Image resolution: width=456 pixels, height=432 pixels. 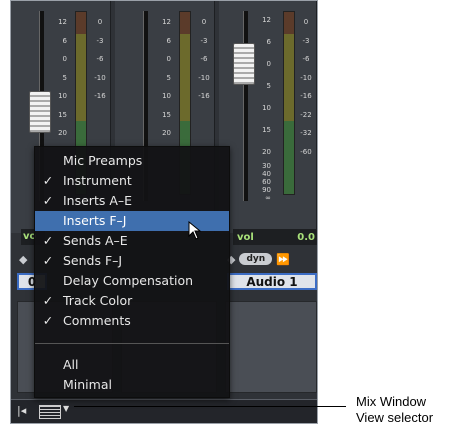 I want to click on automation-row-left: ◆, so click(x=23, y=259).